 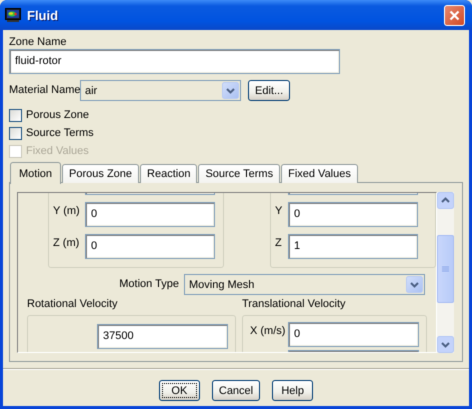 What do you see at coordinates (101, 173) in the screenshot?
I see `tab: Porous Zone` at bounding box center [101, 173].